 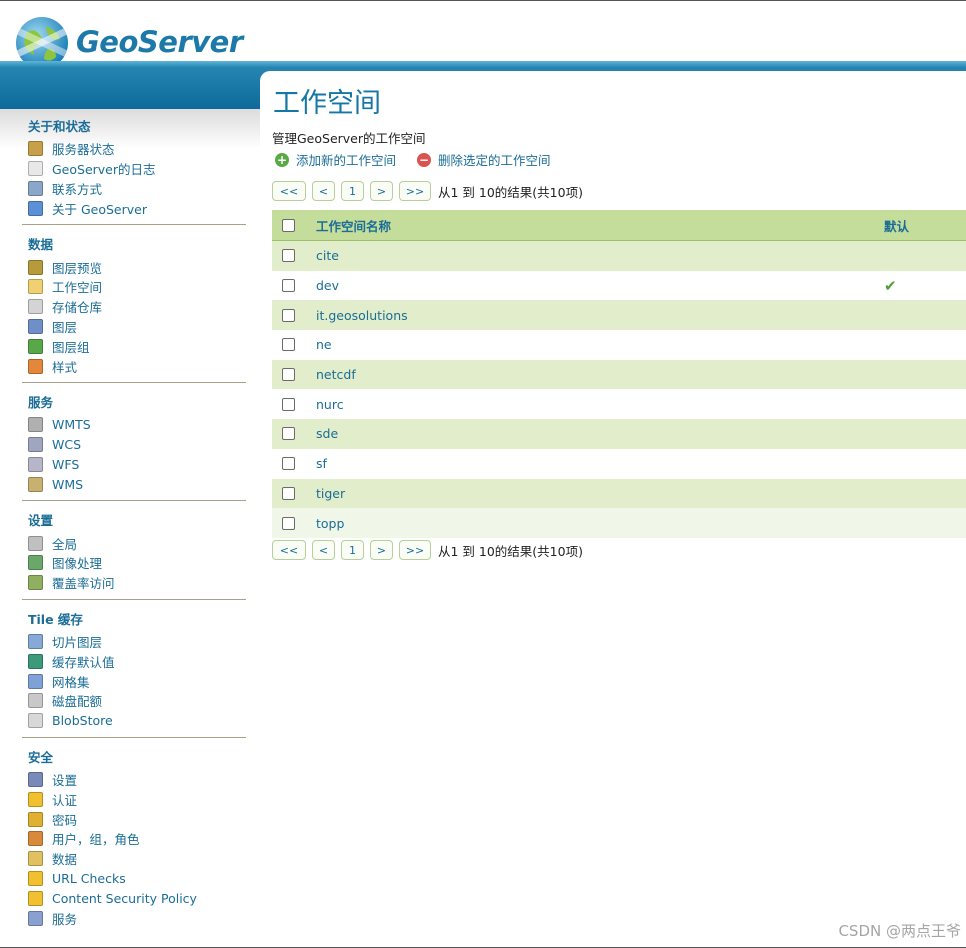 I want to click on sidebar-item: BlobStore, so click(x=137, y=721).